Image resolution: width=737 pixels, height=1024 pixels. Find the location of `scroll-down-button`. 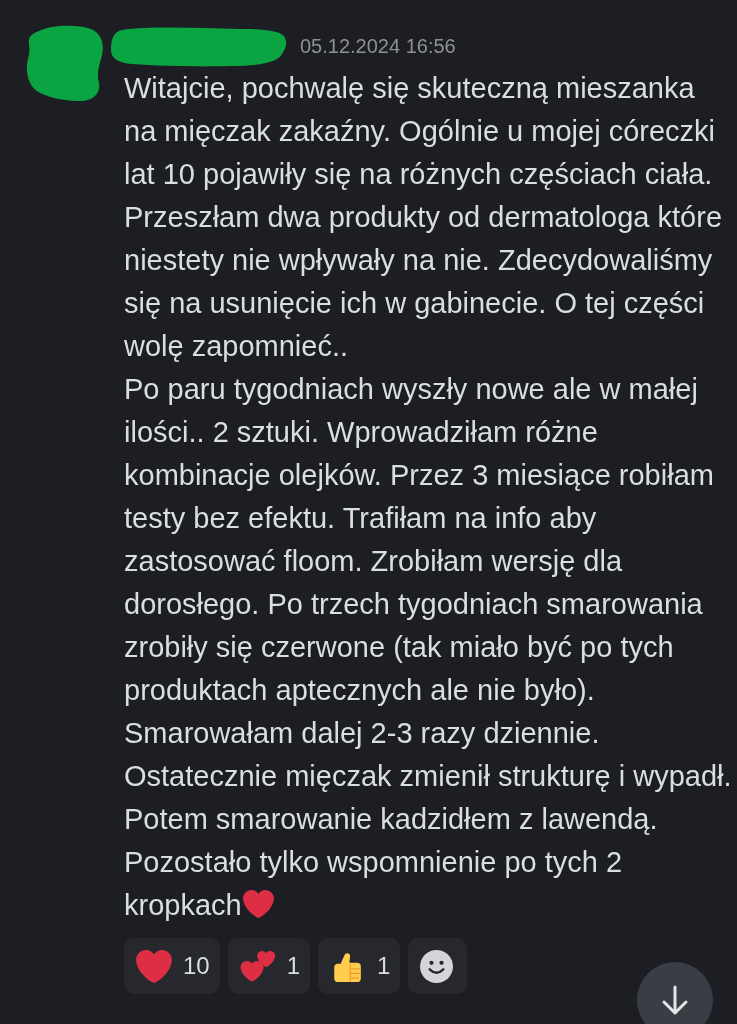

scroll-down-button is located at coordinates (675, 993).